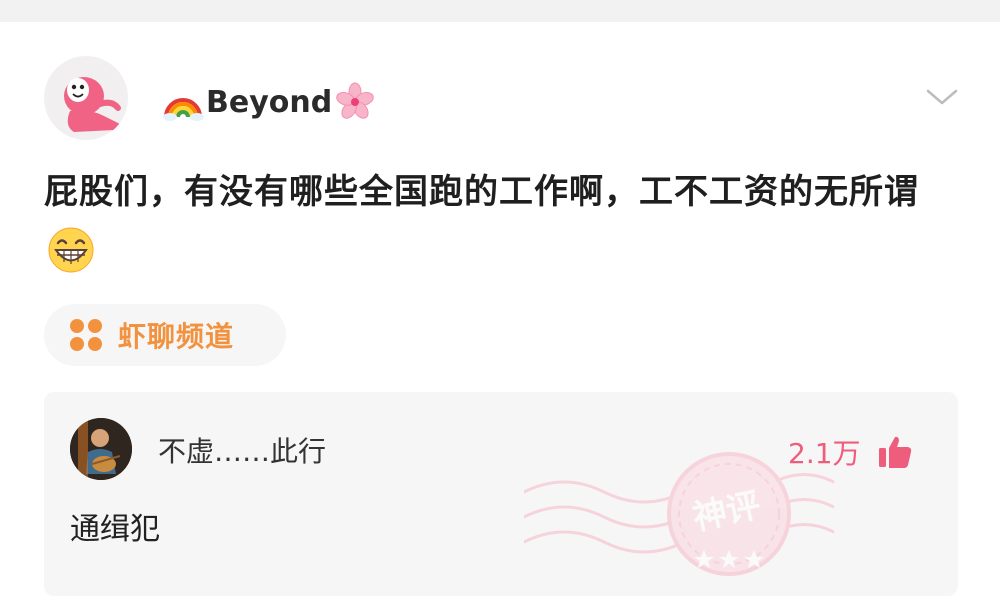 The height and width of the screenshot is (598, 1000). Describe the element at coordinates (86, 335) in the screenshot. I see `four-dots-icon` at that location.